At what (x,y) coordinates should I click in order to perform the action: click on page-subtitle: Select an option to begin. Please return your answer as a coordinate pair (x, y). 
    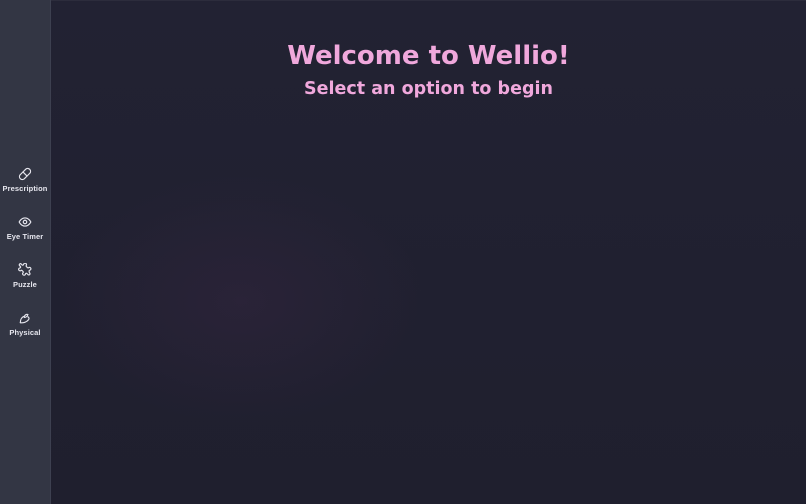
    Looking at the image, I should click on (428, 89).